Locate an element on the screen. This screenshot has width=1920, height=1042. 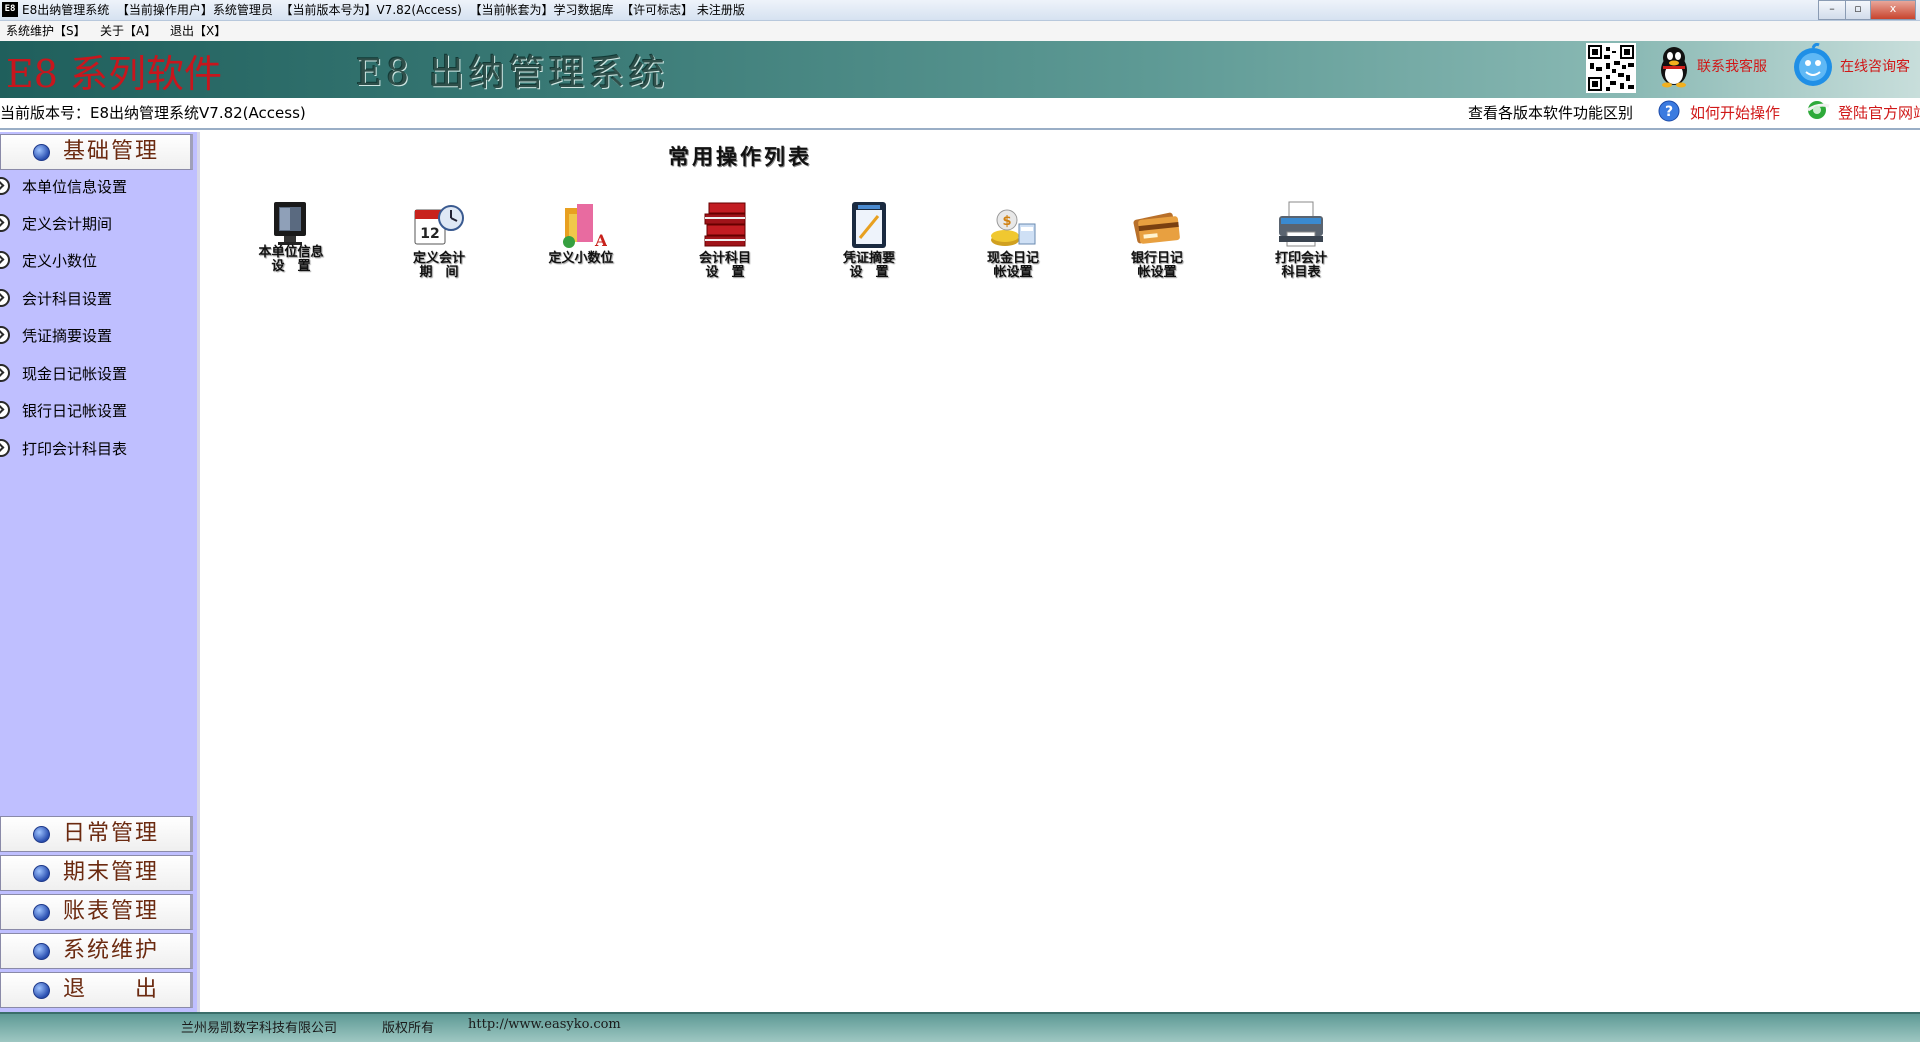
op-label: 定义小数位 is located at coordinates (581, 258).